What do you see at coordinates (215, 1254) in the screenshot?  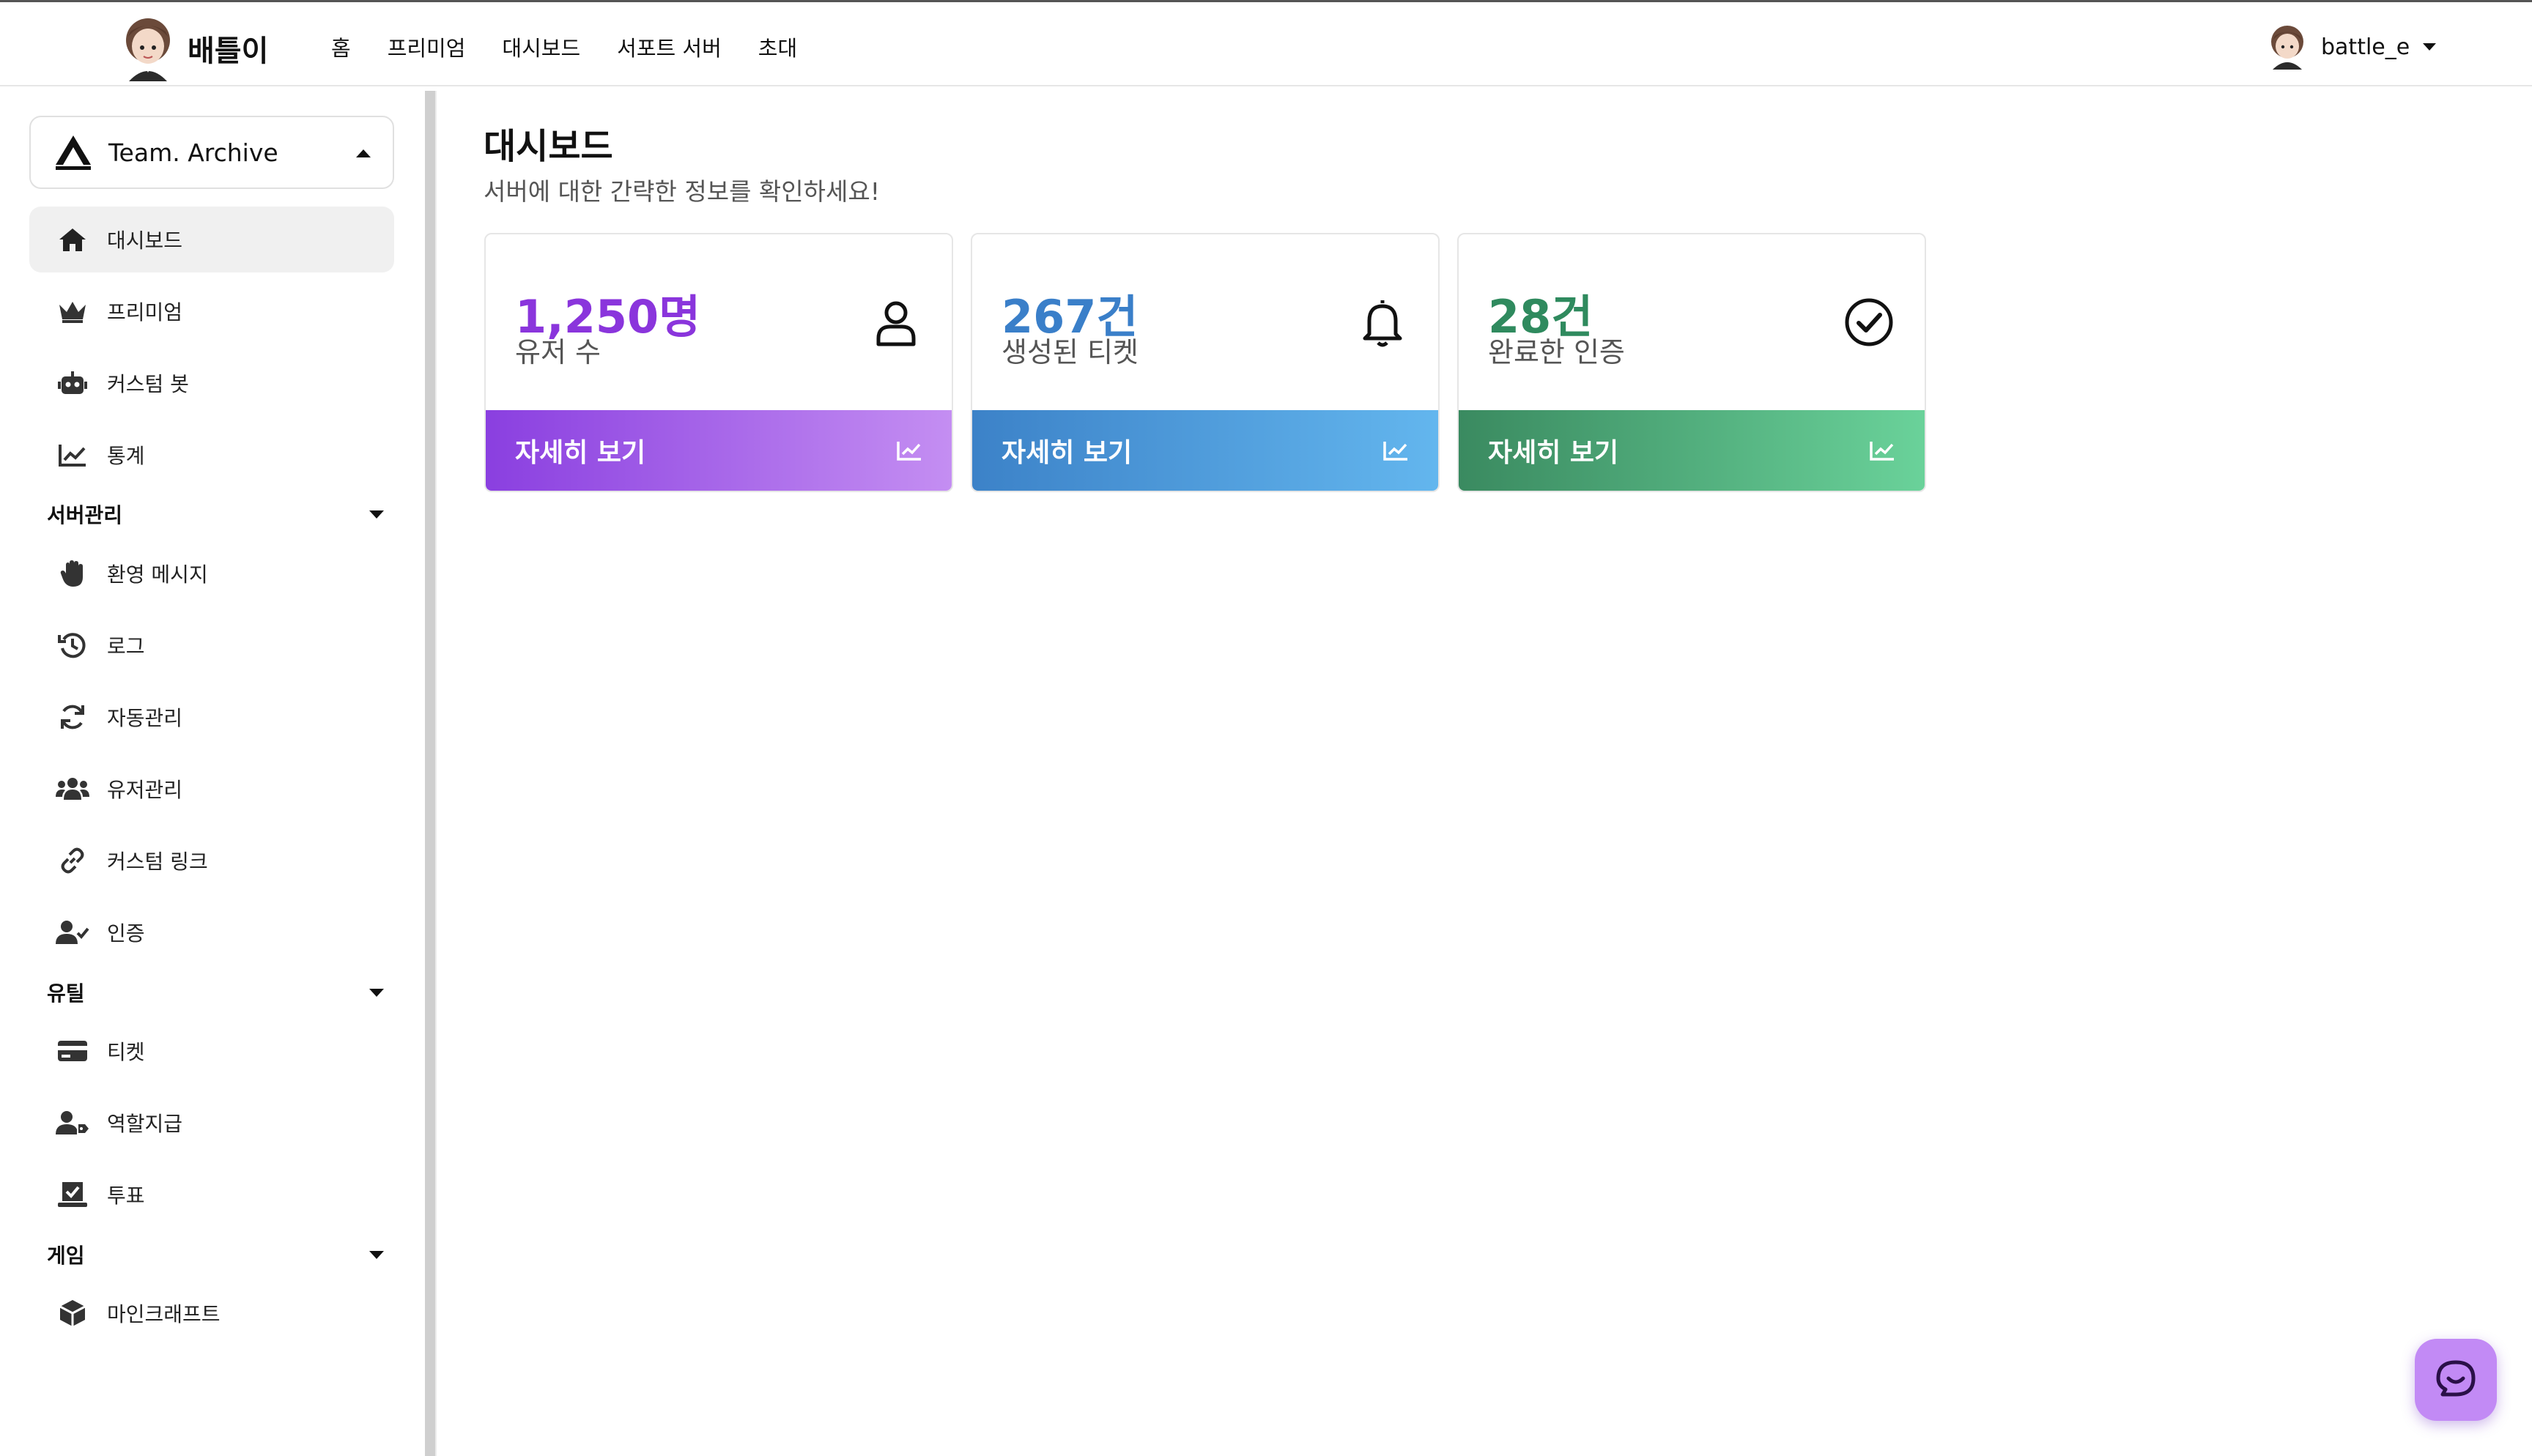 I see `section-game: 게임` at bounding box center [215, 1254].